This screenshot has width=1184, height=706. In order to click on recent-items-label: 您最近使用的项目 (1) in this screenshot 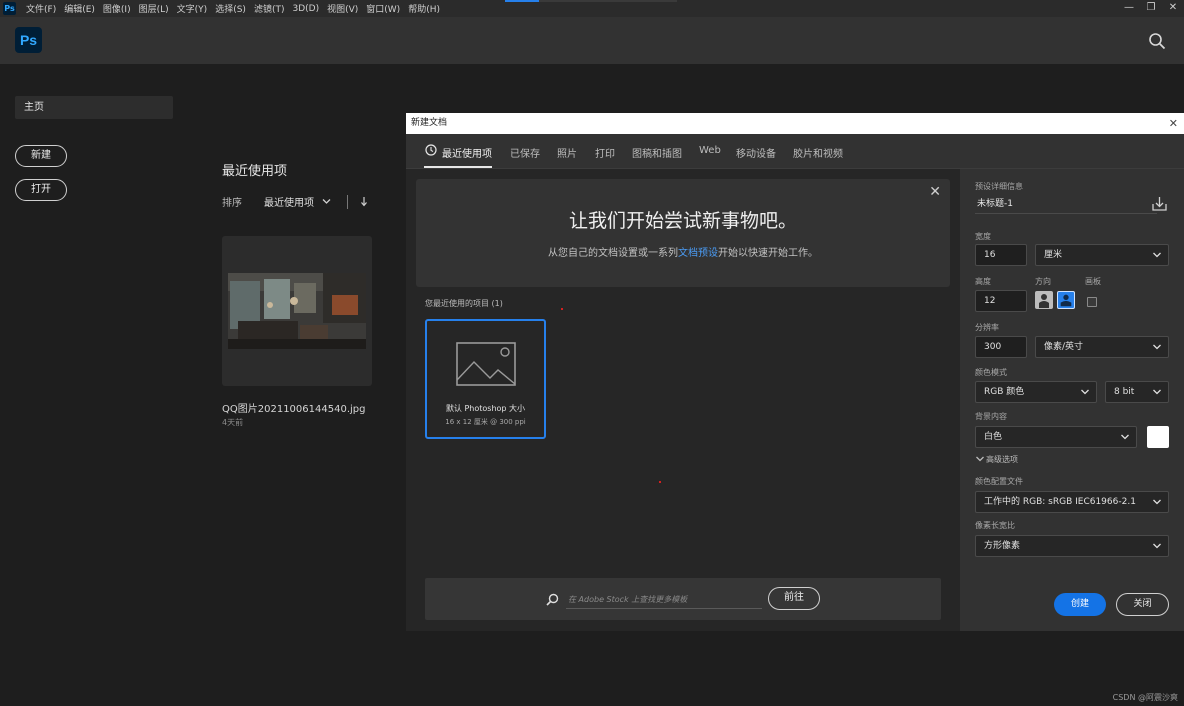, I will do `click(464, 303)`.